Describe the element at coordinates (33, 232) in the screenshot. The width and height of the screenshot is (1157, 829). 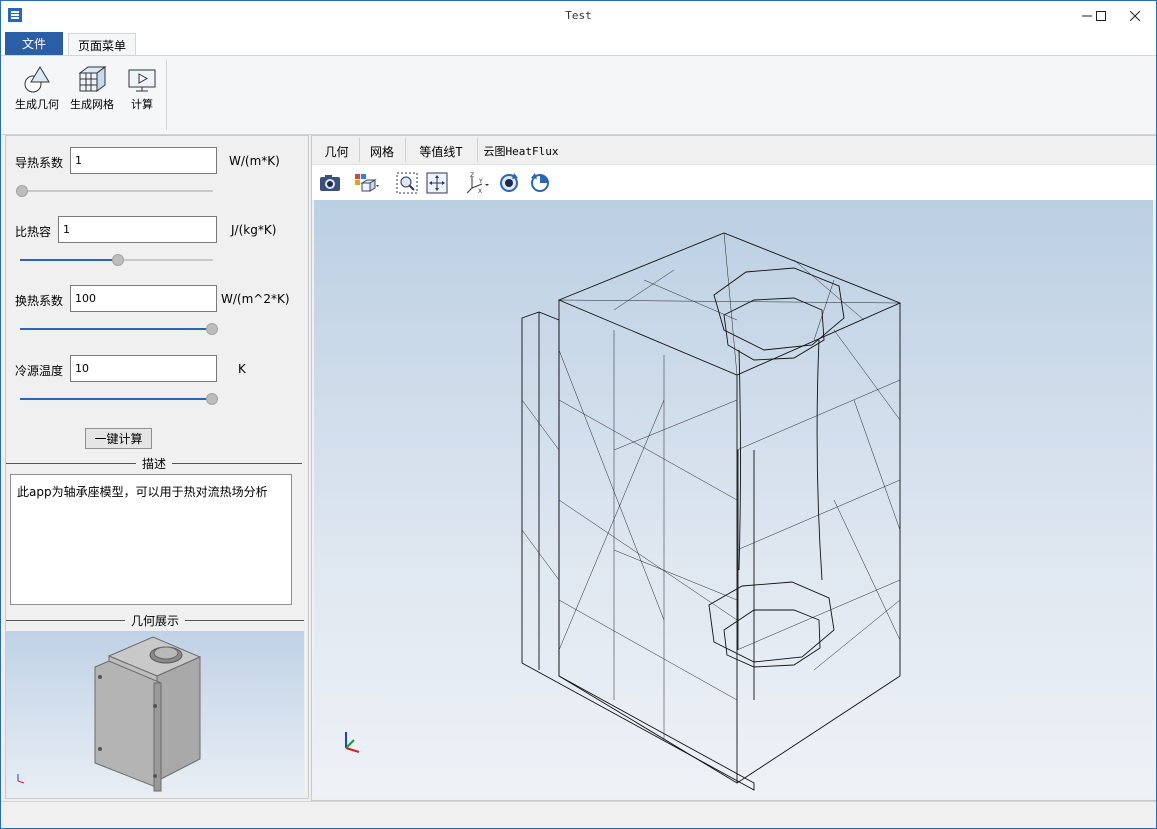
I see `specific-heat-label: 比热容` at that location.